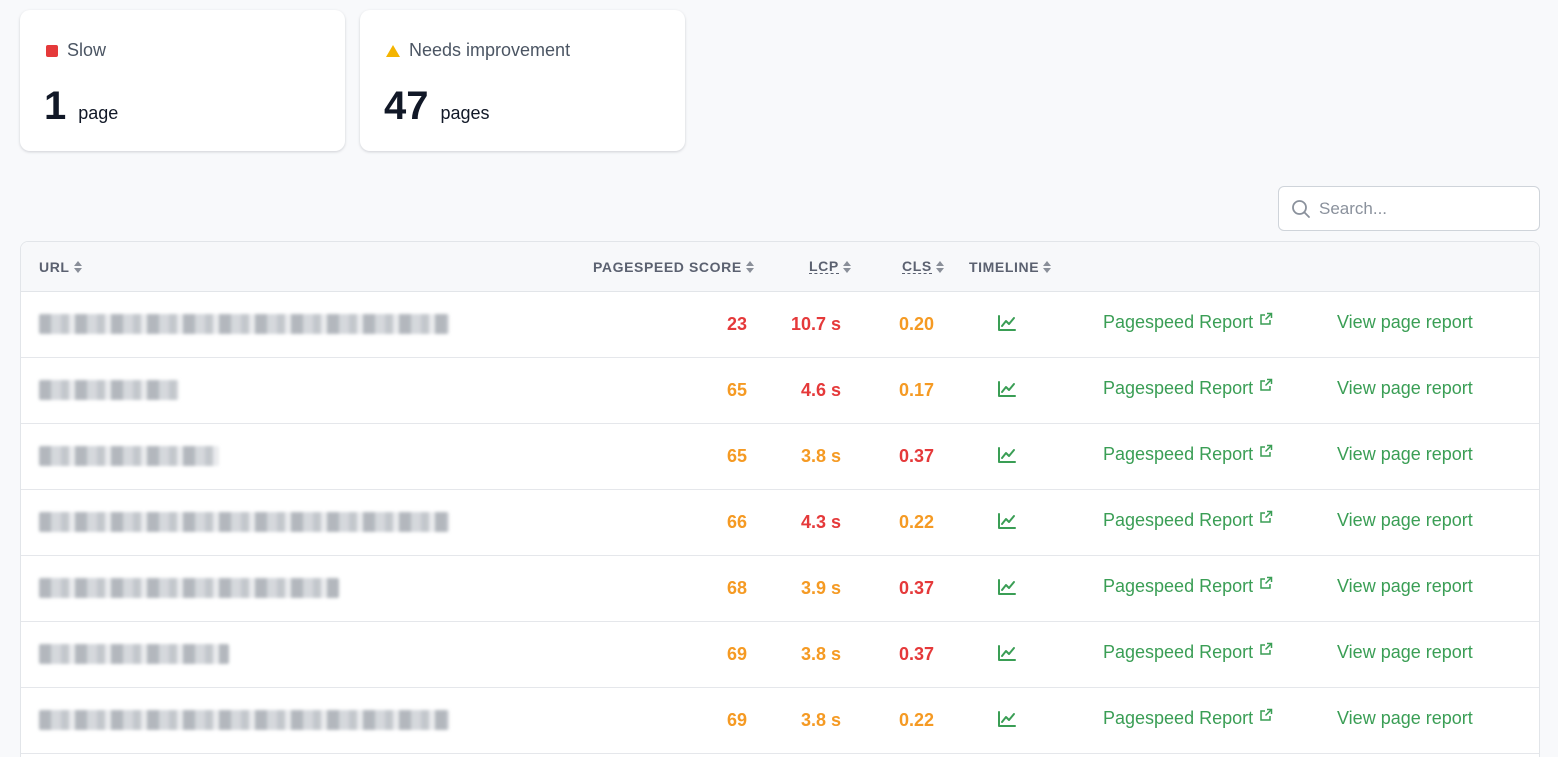  What do you see at coordinates (820, 390) in the screenshot?
I see `lcp-value: 4.6 s` at bounding box center [820, 390].